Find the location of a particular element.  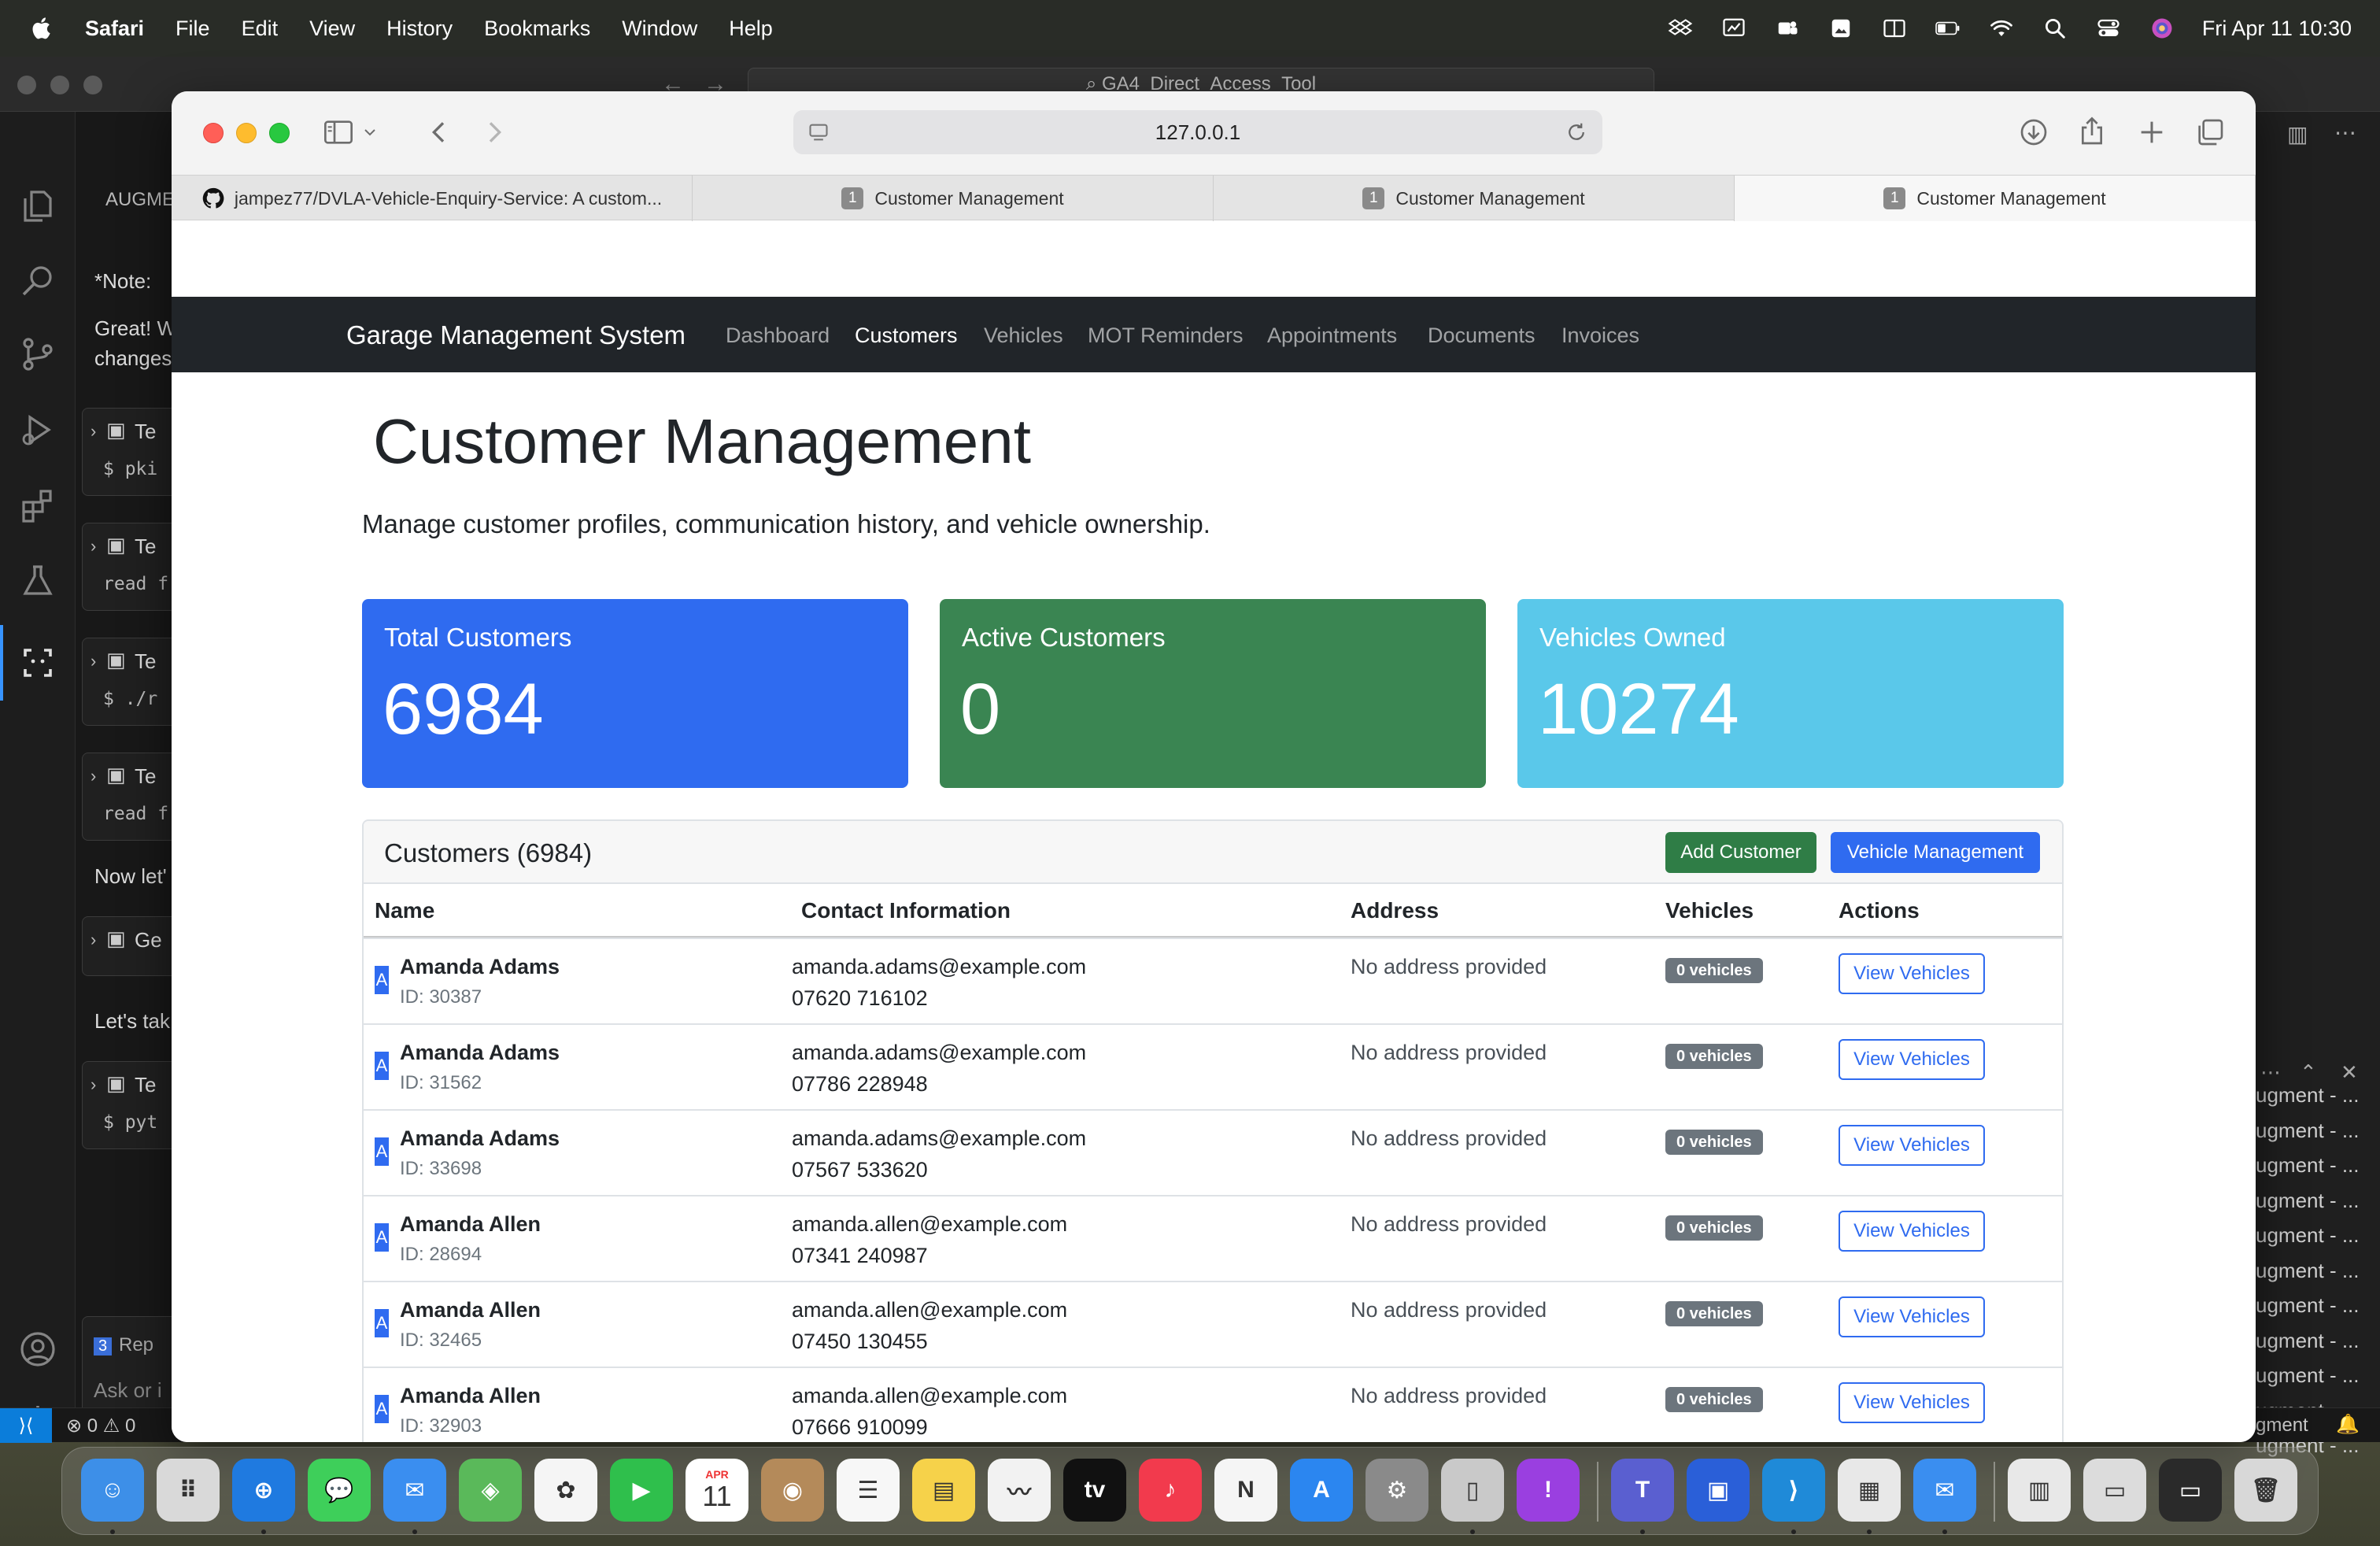

wifi-icon is located at coordinates (2001, 28).